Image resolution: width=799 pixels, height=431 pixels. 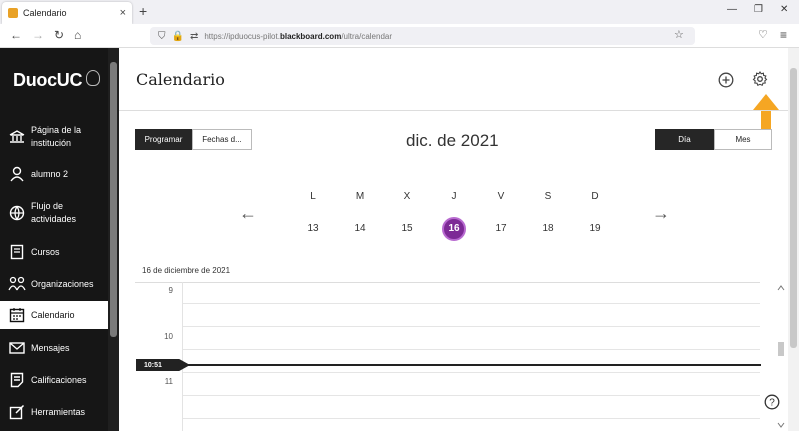 I want to click on shield-icon: ⛉, so click(x=162, y=36).